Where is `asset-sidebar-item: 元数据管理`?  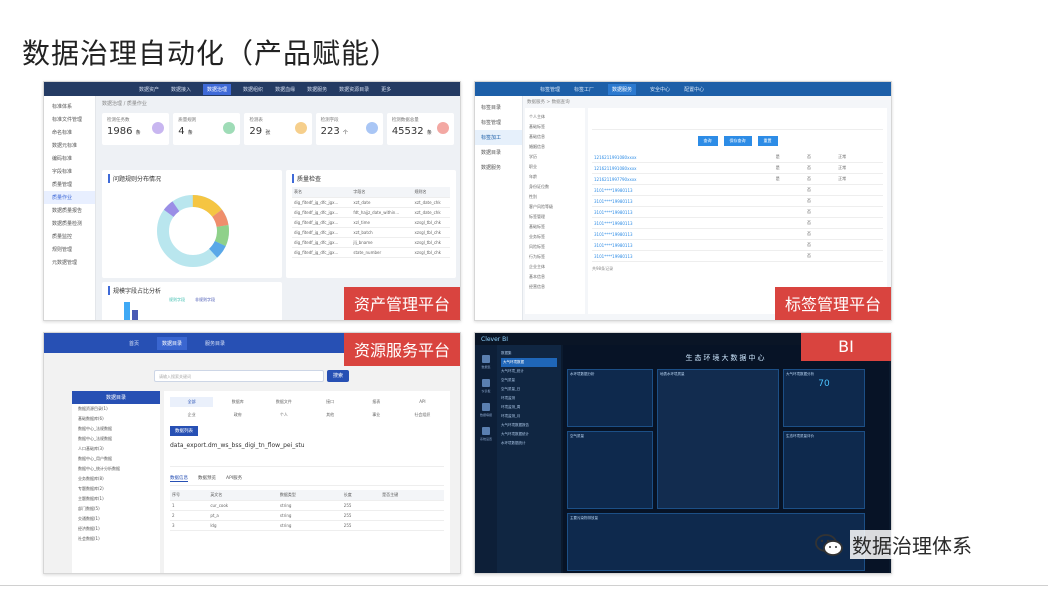 asset-sidebar-item: 元数据管理 is located at coordinates (69, 262).